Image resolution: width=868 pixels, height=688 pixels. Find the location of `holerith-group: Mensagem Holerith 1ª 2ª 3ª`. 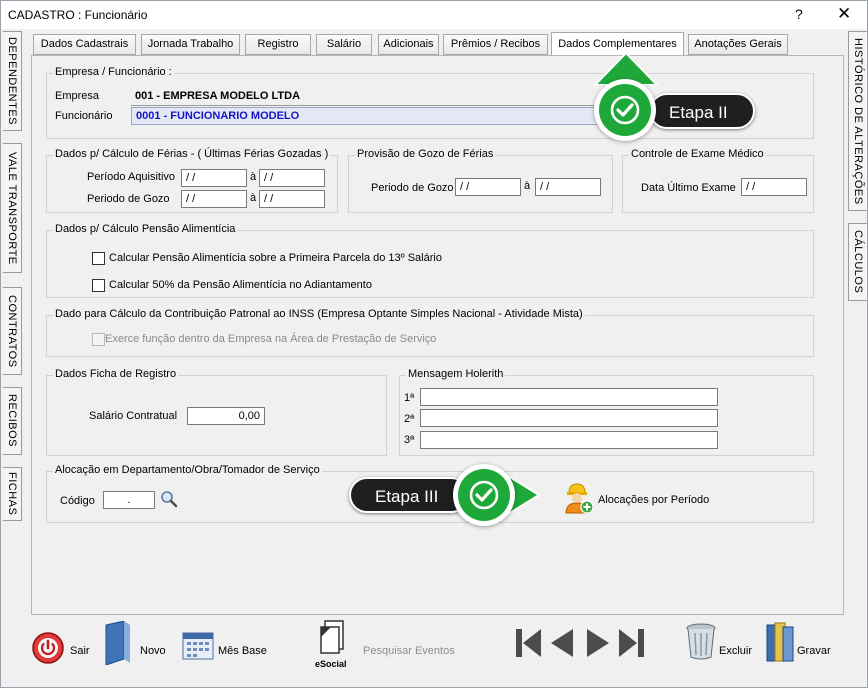

holerith-group: Mensagem Holerith 1ª 2ª 3ª is located at coordinates (606, 412).